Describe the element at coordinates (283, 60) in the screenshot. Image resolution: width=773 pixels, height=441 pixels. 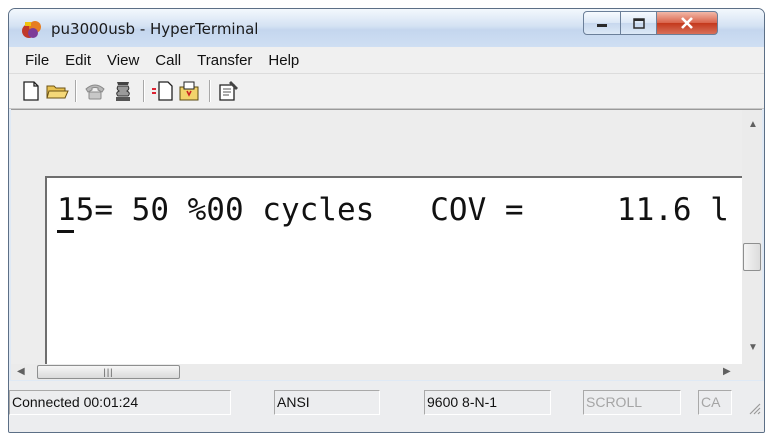
I see `menu-help: Help` at that location.